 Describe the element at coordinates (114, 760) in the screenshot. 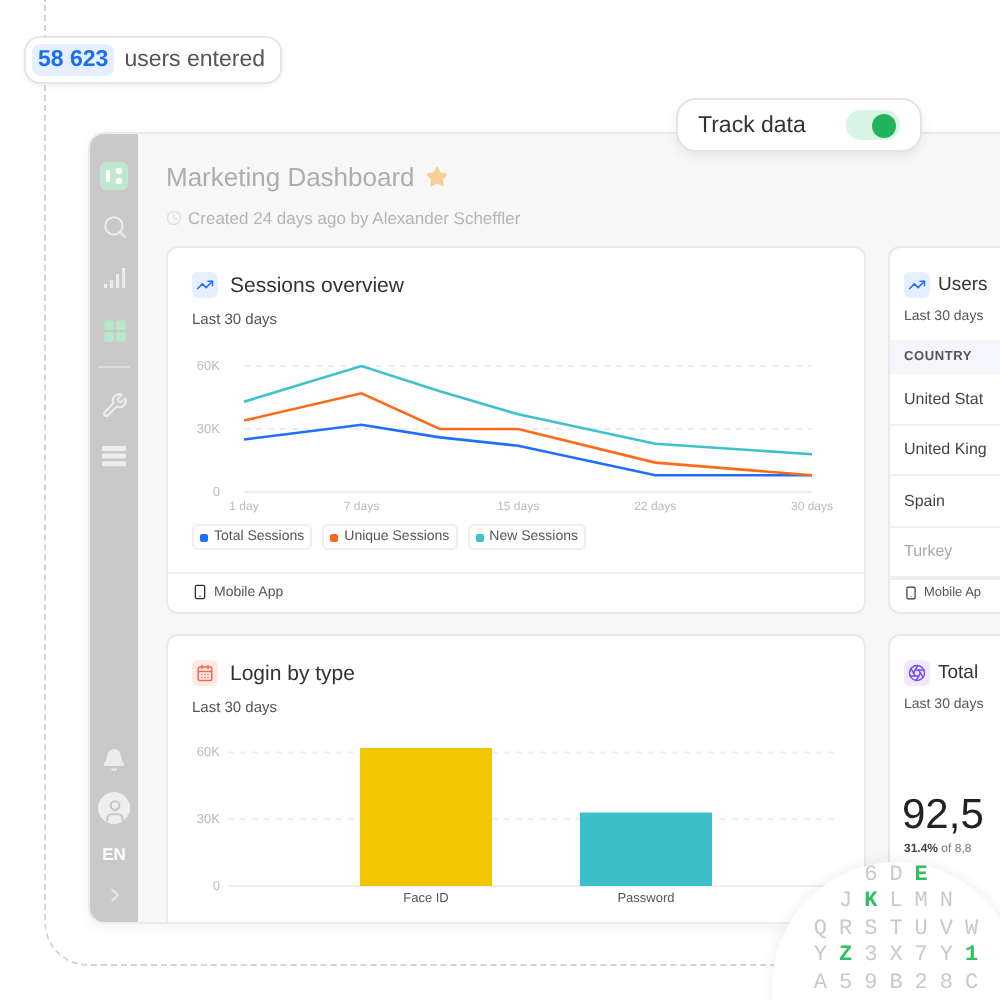

I see `bell-icon` at that location.